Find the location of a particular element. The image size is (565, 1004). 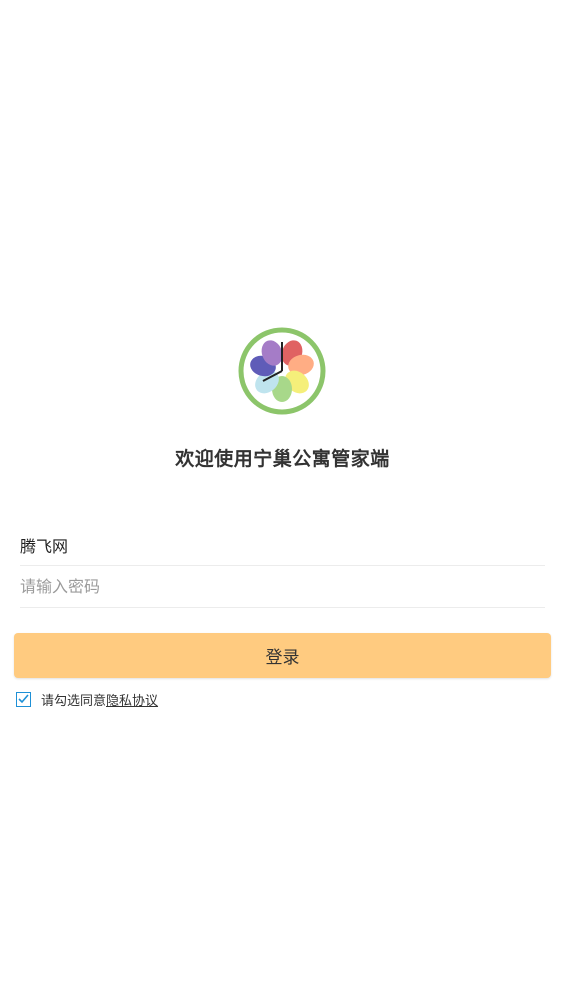

password-field is located at coordinates (282, 587).